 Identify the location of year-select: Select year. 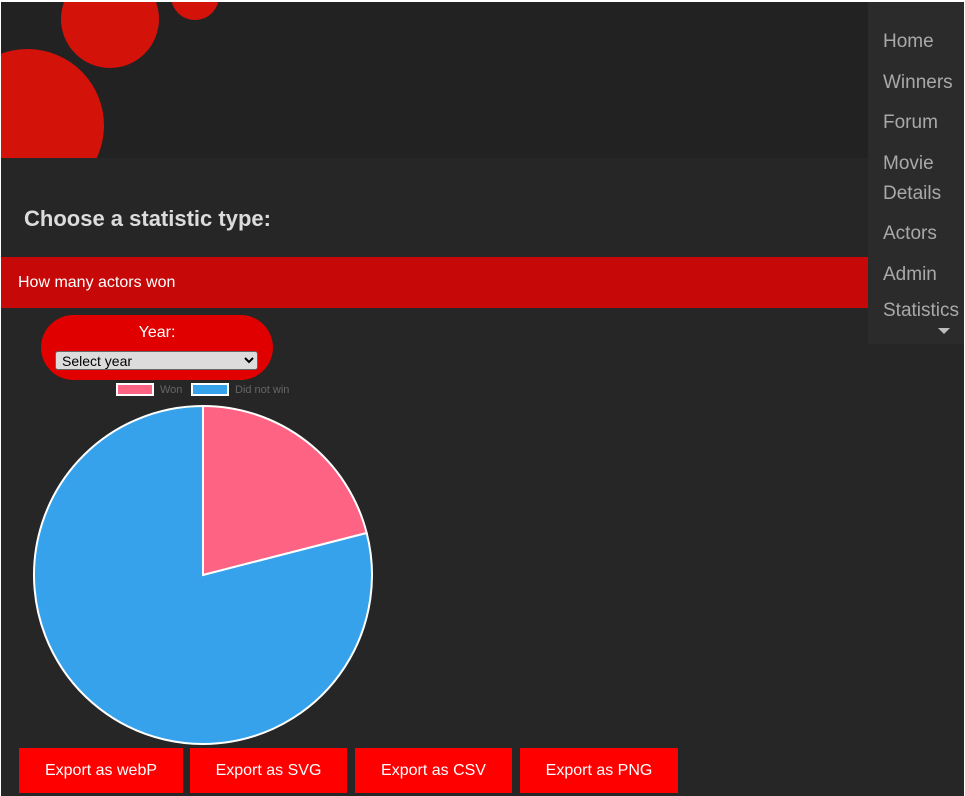
(156, 360).